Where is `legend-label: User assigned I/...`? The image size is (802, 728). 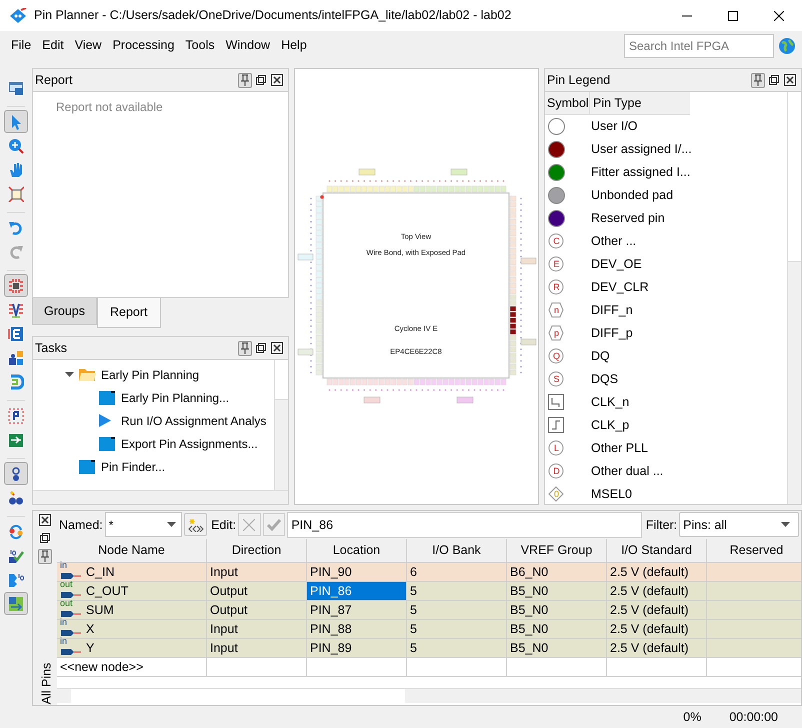 legend-label: User assigned I/... is located at coordinates (641, 149).